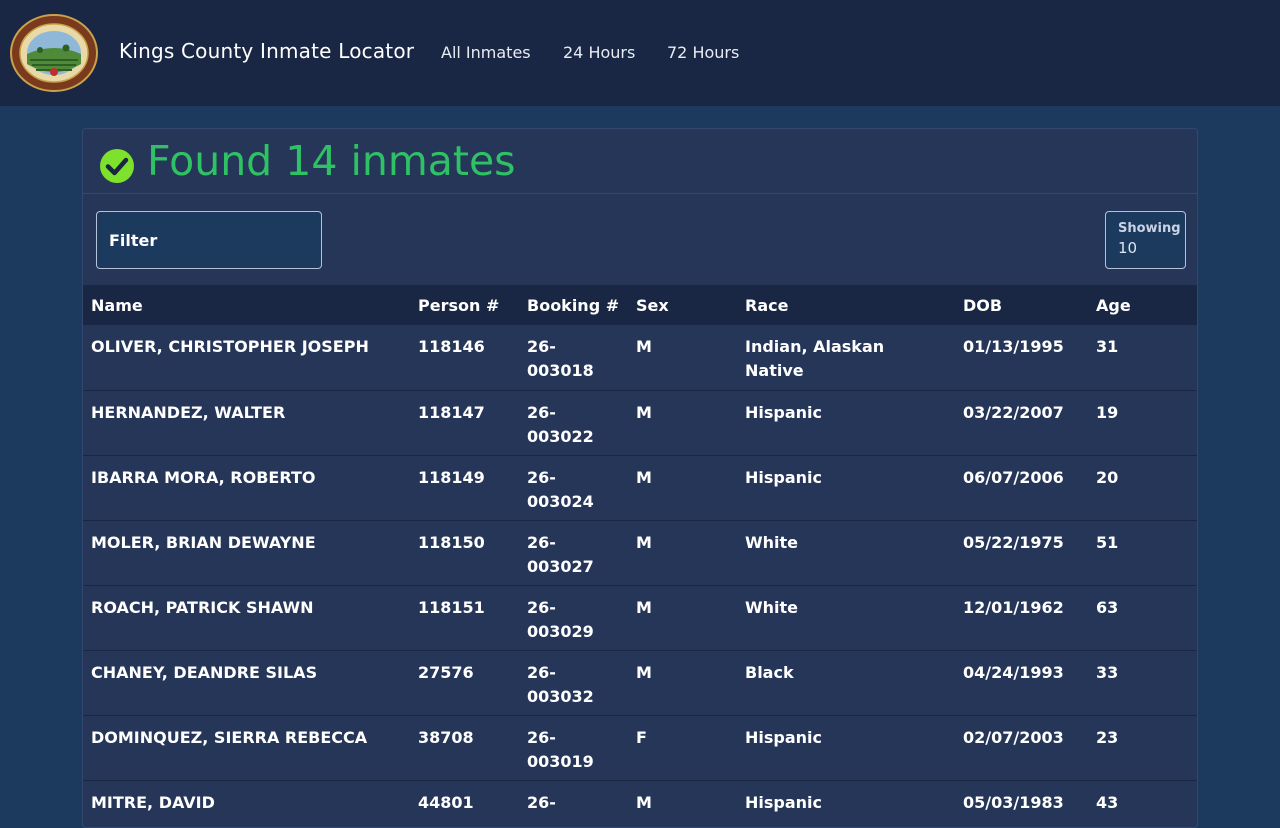  What do you see at coordinates (541, 802) in the screenshot?
I see `cell-booking-number: 26-` at bounding box center [541, 802].